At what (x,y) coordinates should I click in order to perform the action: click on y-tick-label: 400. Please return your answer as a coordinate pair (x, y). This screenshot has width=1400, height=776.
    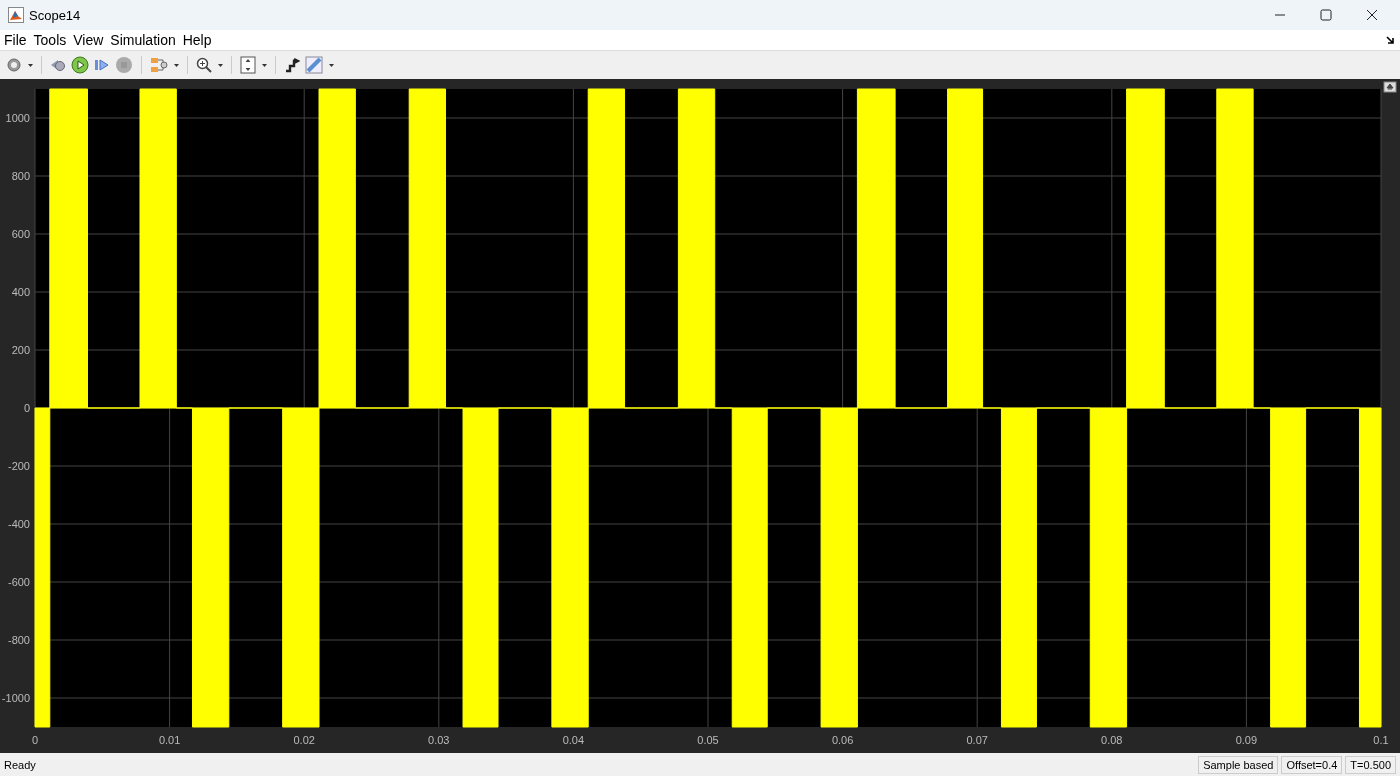
    Looking at the image, I should click on (20, 292).